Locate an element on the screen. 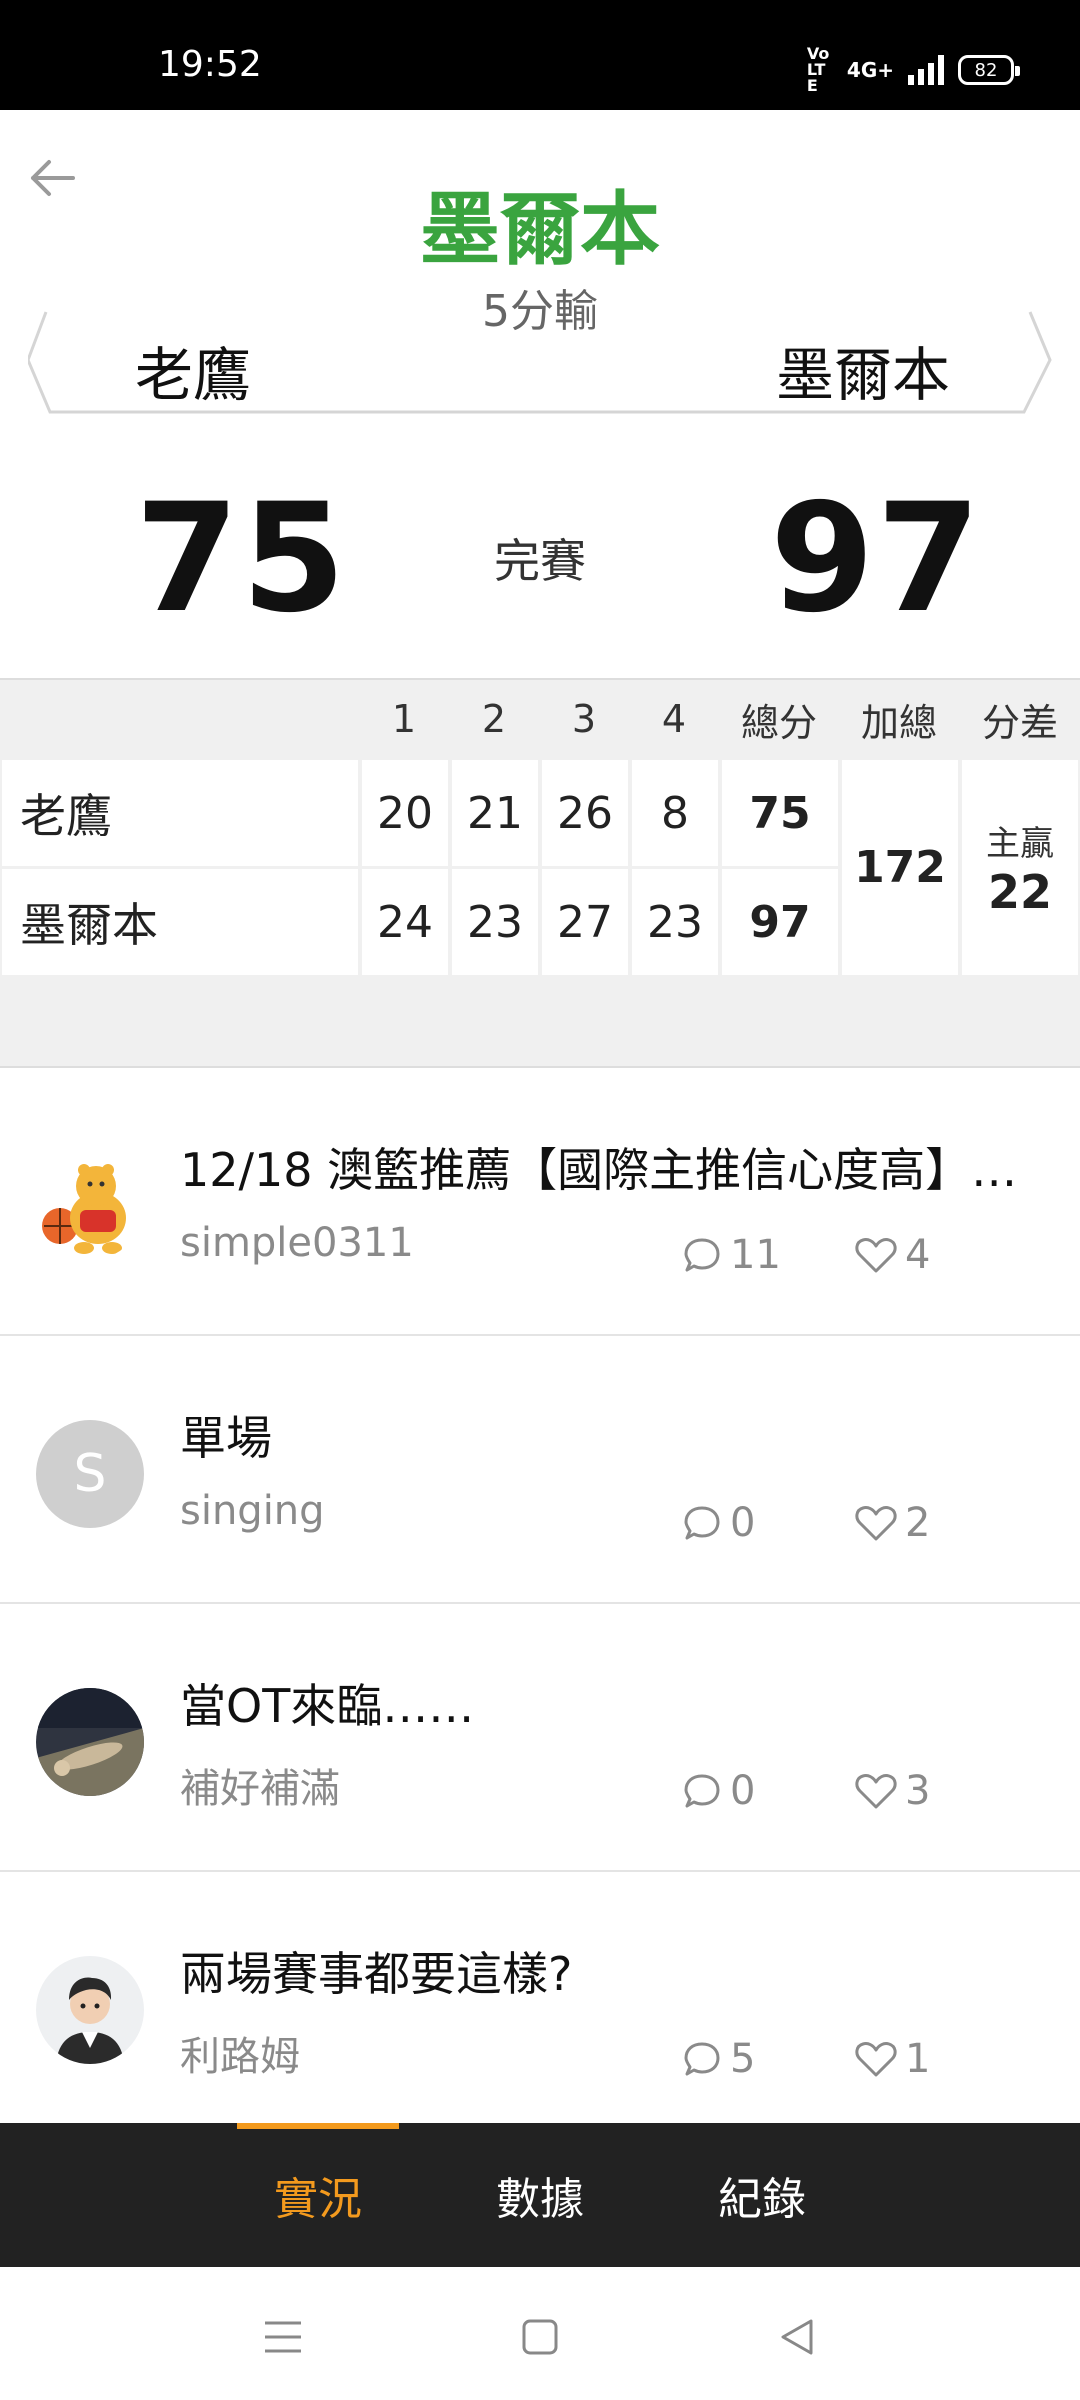 This screenshot has width=1080, height=2400. home-q3: 27 is located at coordinates (585, 922).